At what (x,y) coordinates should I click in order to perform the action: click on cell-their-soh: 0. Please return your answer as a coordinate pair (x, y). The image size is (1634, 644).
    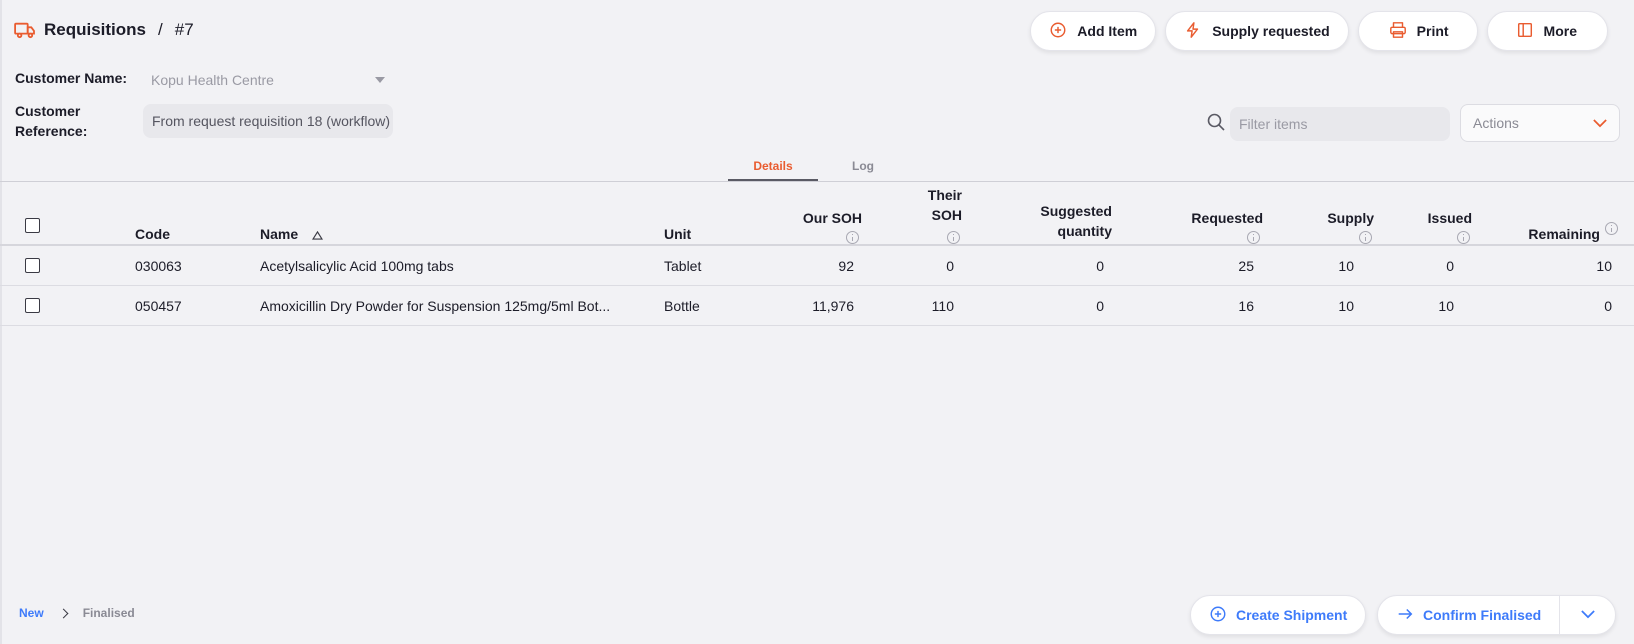
    Looking at the image, I should click on (950, 266).